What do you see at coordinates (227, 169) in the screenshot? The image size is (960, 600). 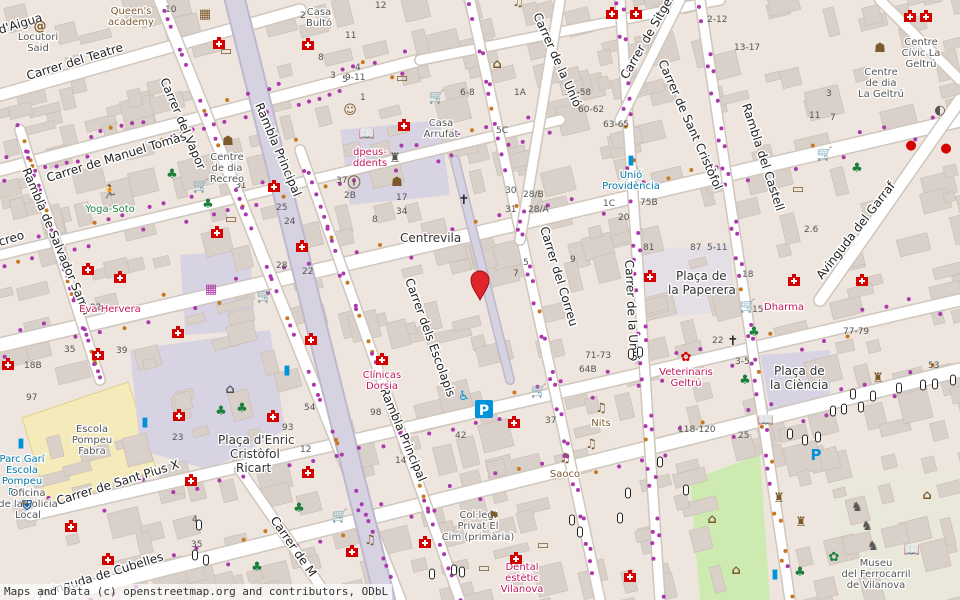 I see `place-label-centre-dia-recreo: Centrede diaRecreo` at bounding box center [227, 169].